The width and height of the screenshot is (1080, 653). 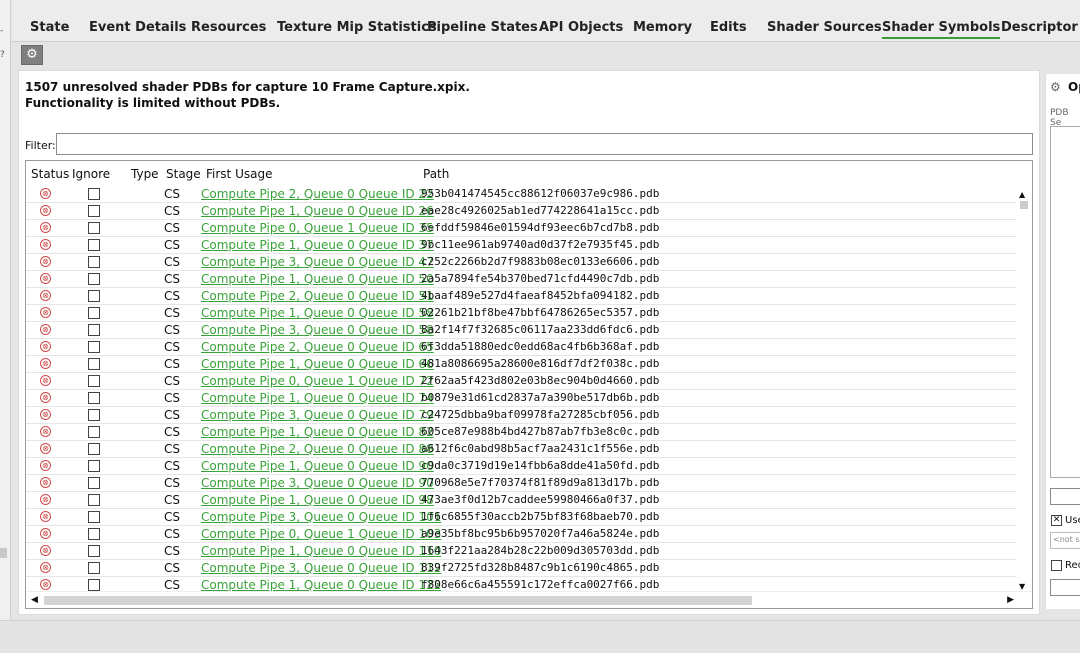 What do you see at coordinates (317, 398) in the screenshot?
I see `first-usage-link: Compute Pipe 1, Queue 0 Queue ID 74` at bounding box center [317, 398].